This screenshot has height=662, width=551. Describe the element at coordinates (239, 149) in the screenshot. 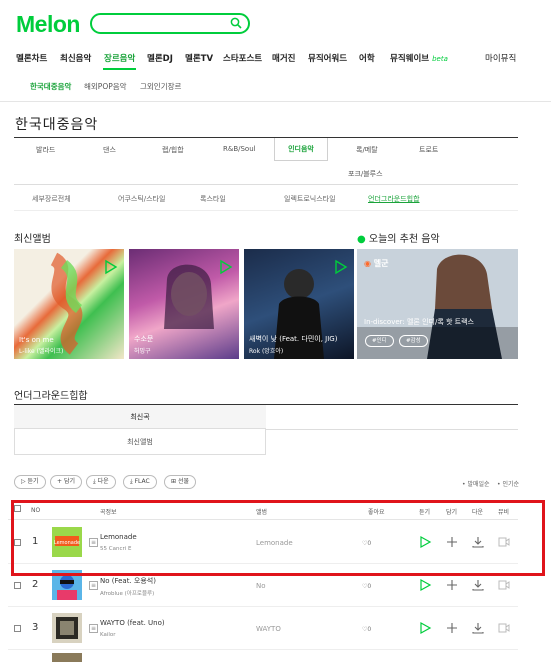

I see `genre-rnb: R&B/Soul` at that location.